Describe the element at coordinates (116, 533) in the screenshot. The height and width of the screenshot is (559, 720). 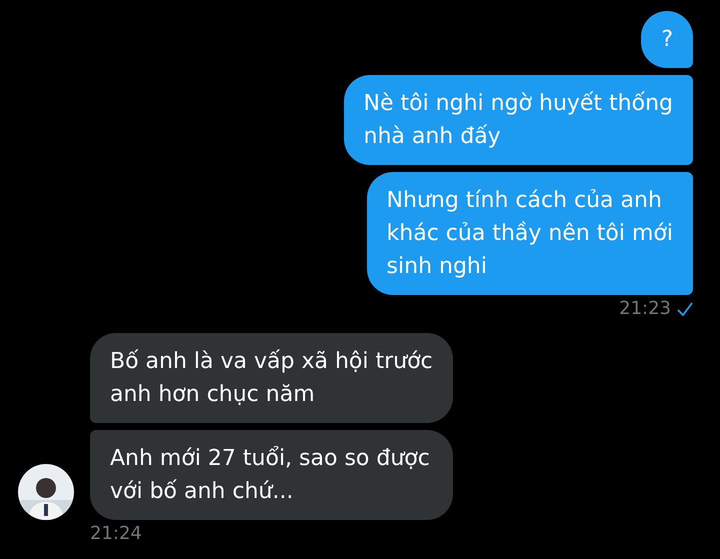
I see `timestamp: 21:24` at that location.